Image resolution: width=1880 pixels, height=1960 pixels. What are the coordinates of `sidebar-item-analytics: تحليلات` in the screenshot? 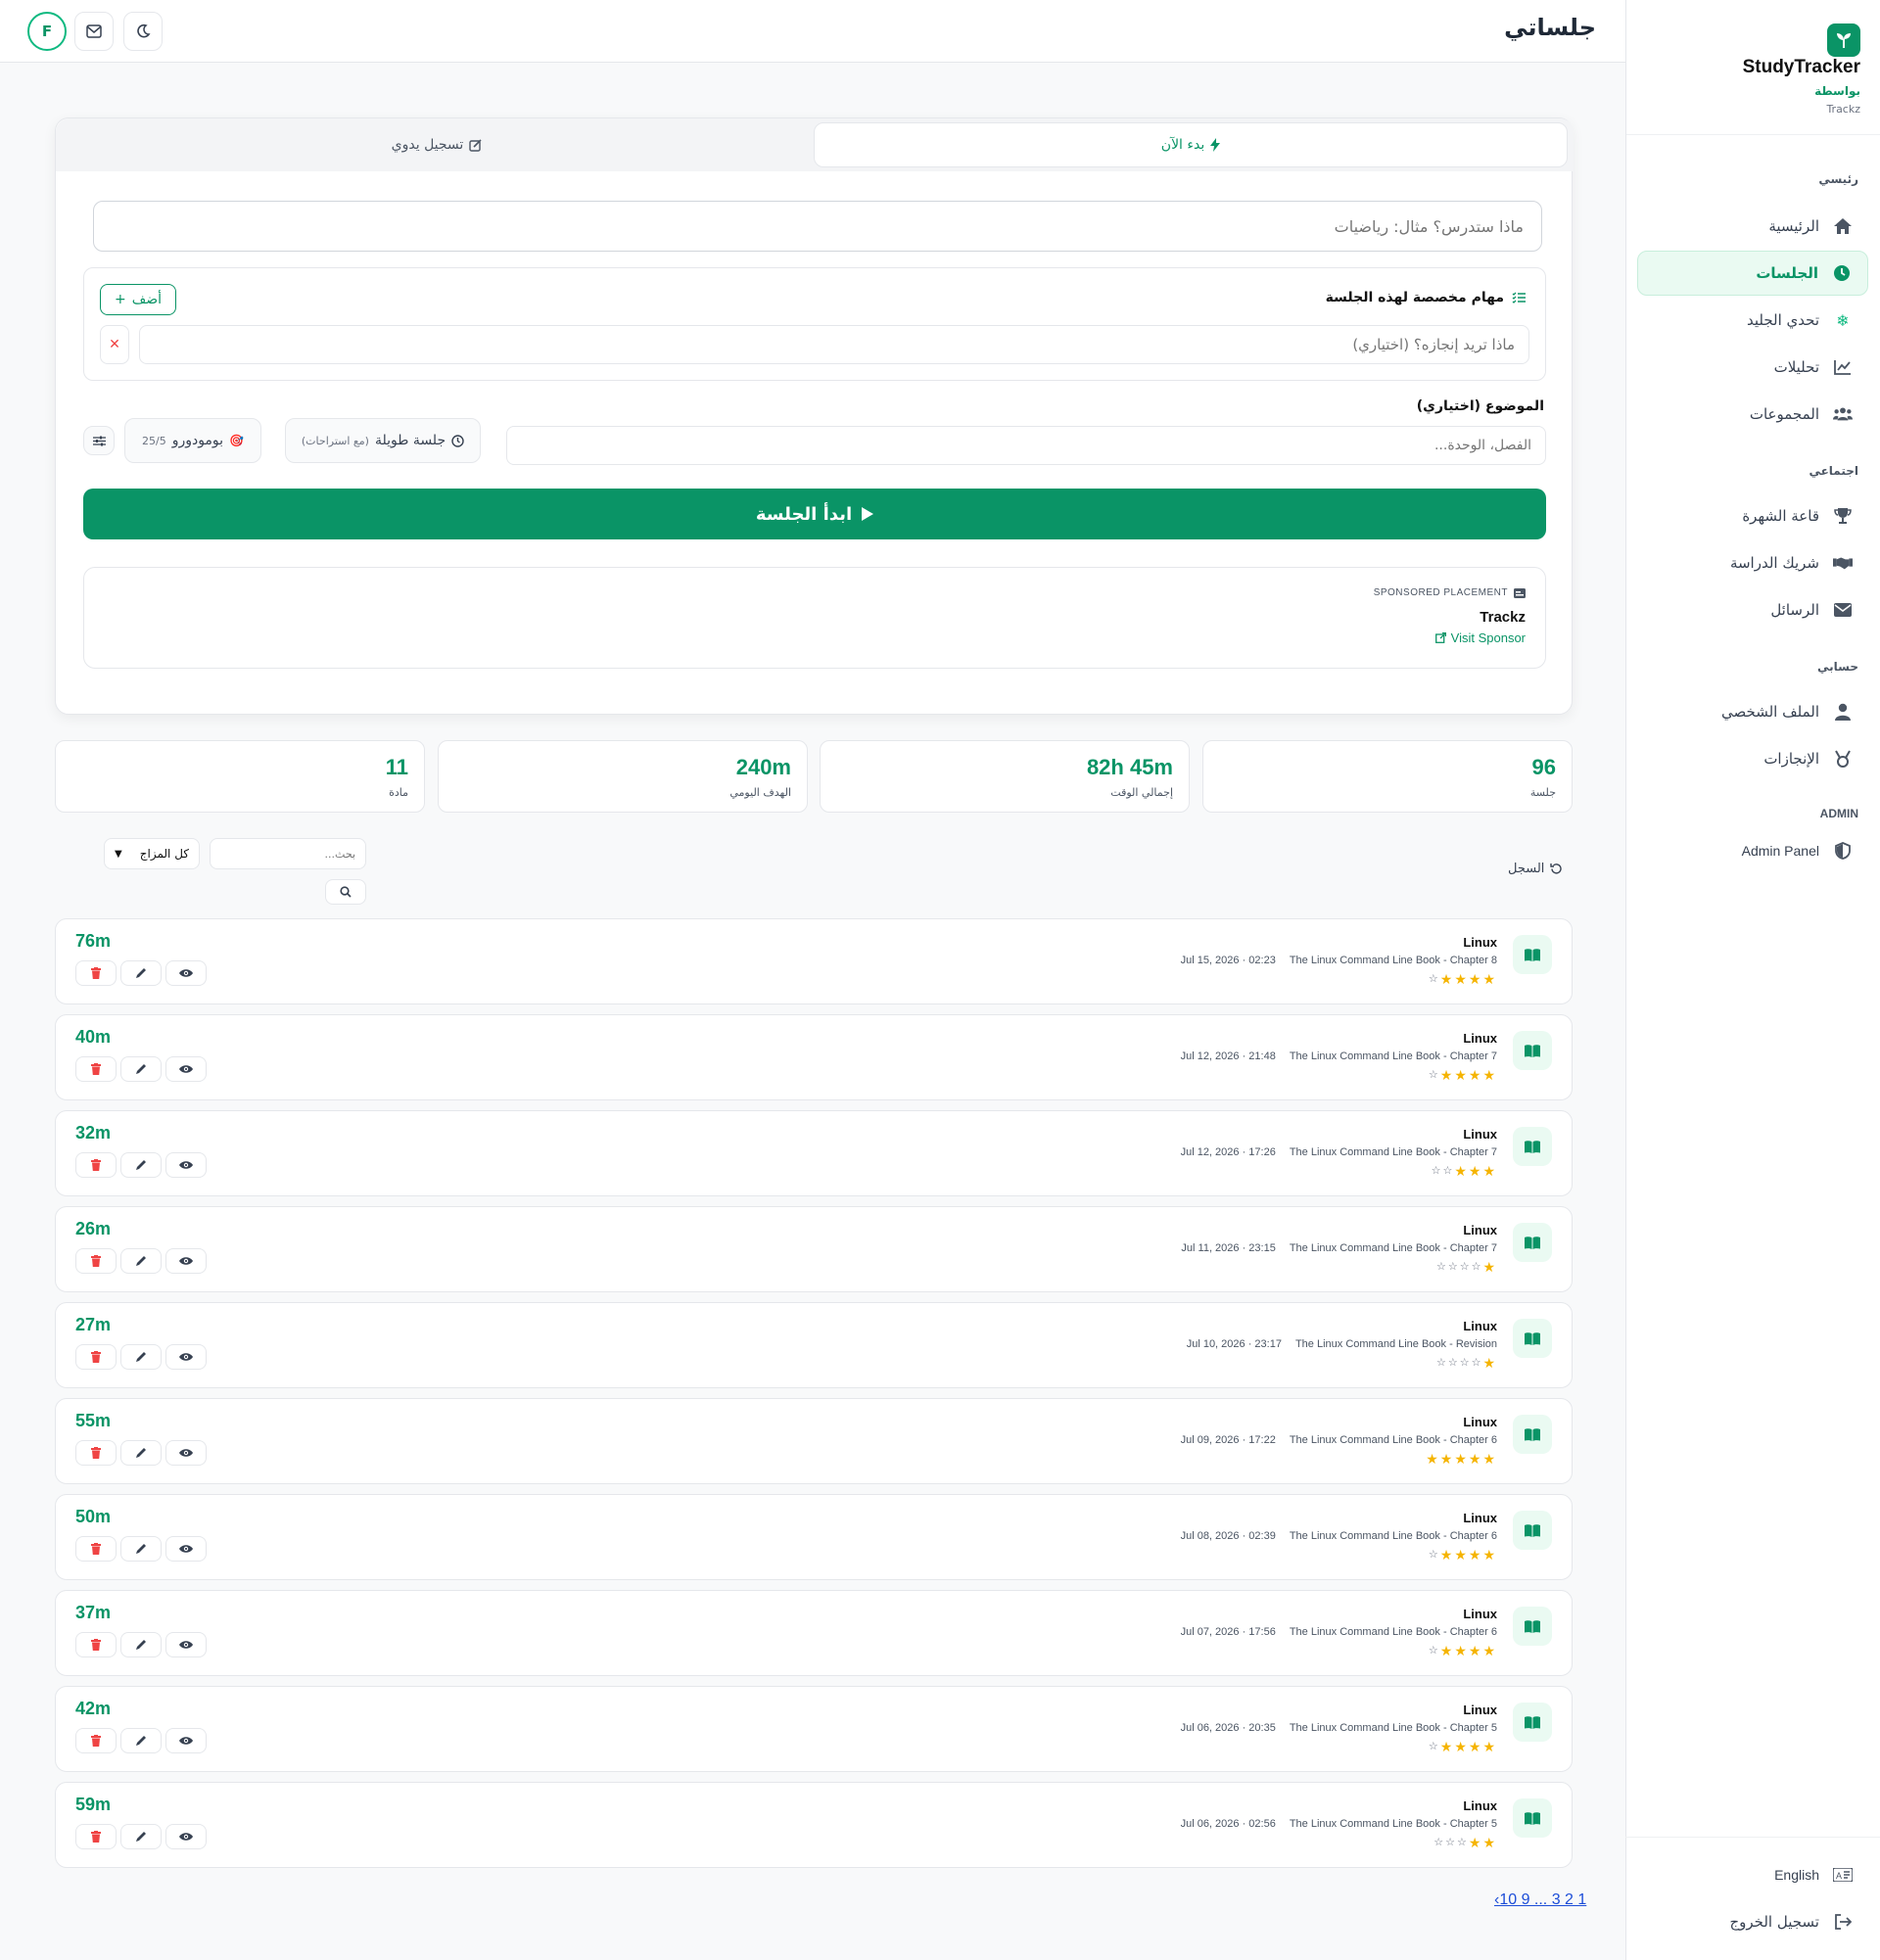 It's located at (1752, 367).